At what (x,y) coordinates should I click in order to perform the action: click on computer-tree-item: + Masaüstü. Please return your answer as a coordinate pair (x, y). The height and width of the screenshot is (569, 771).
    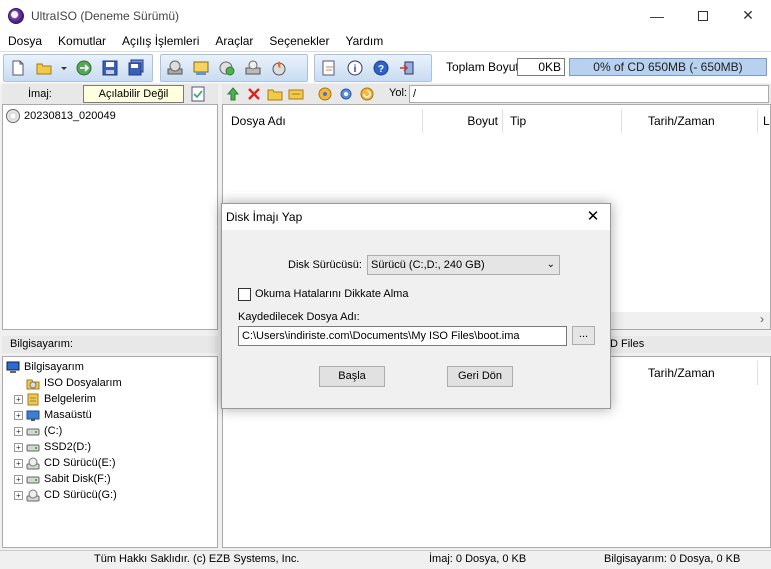
    Looking at the image, I should click on (110, 415).